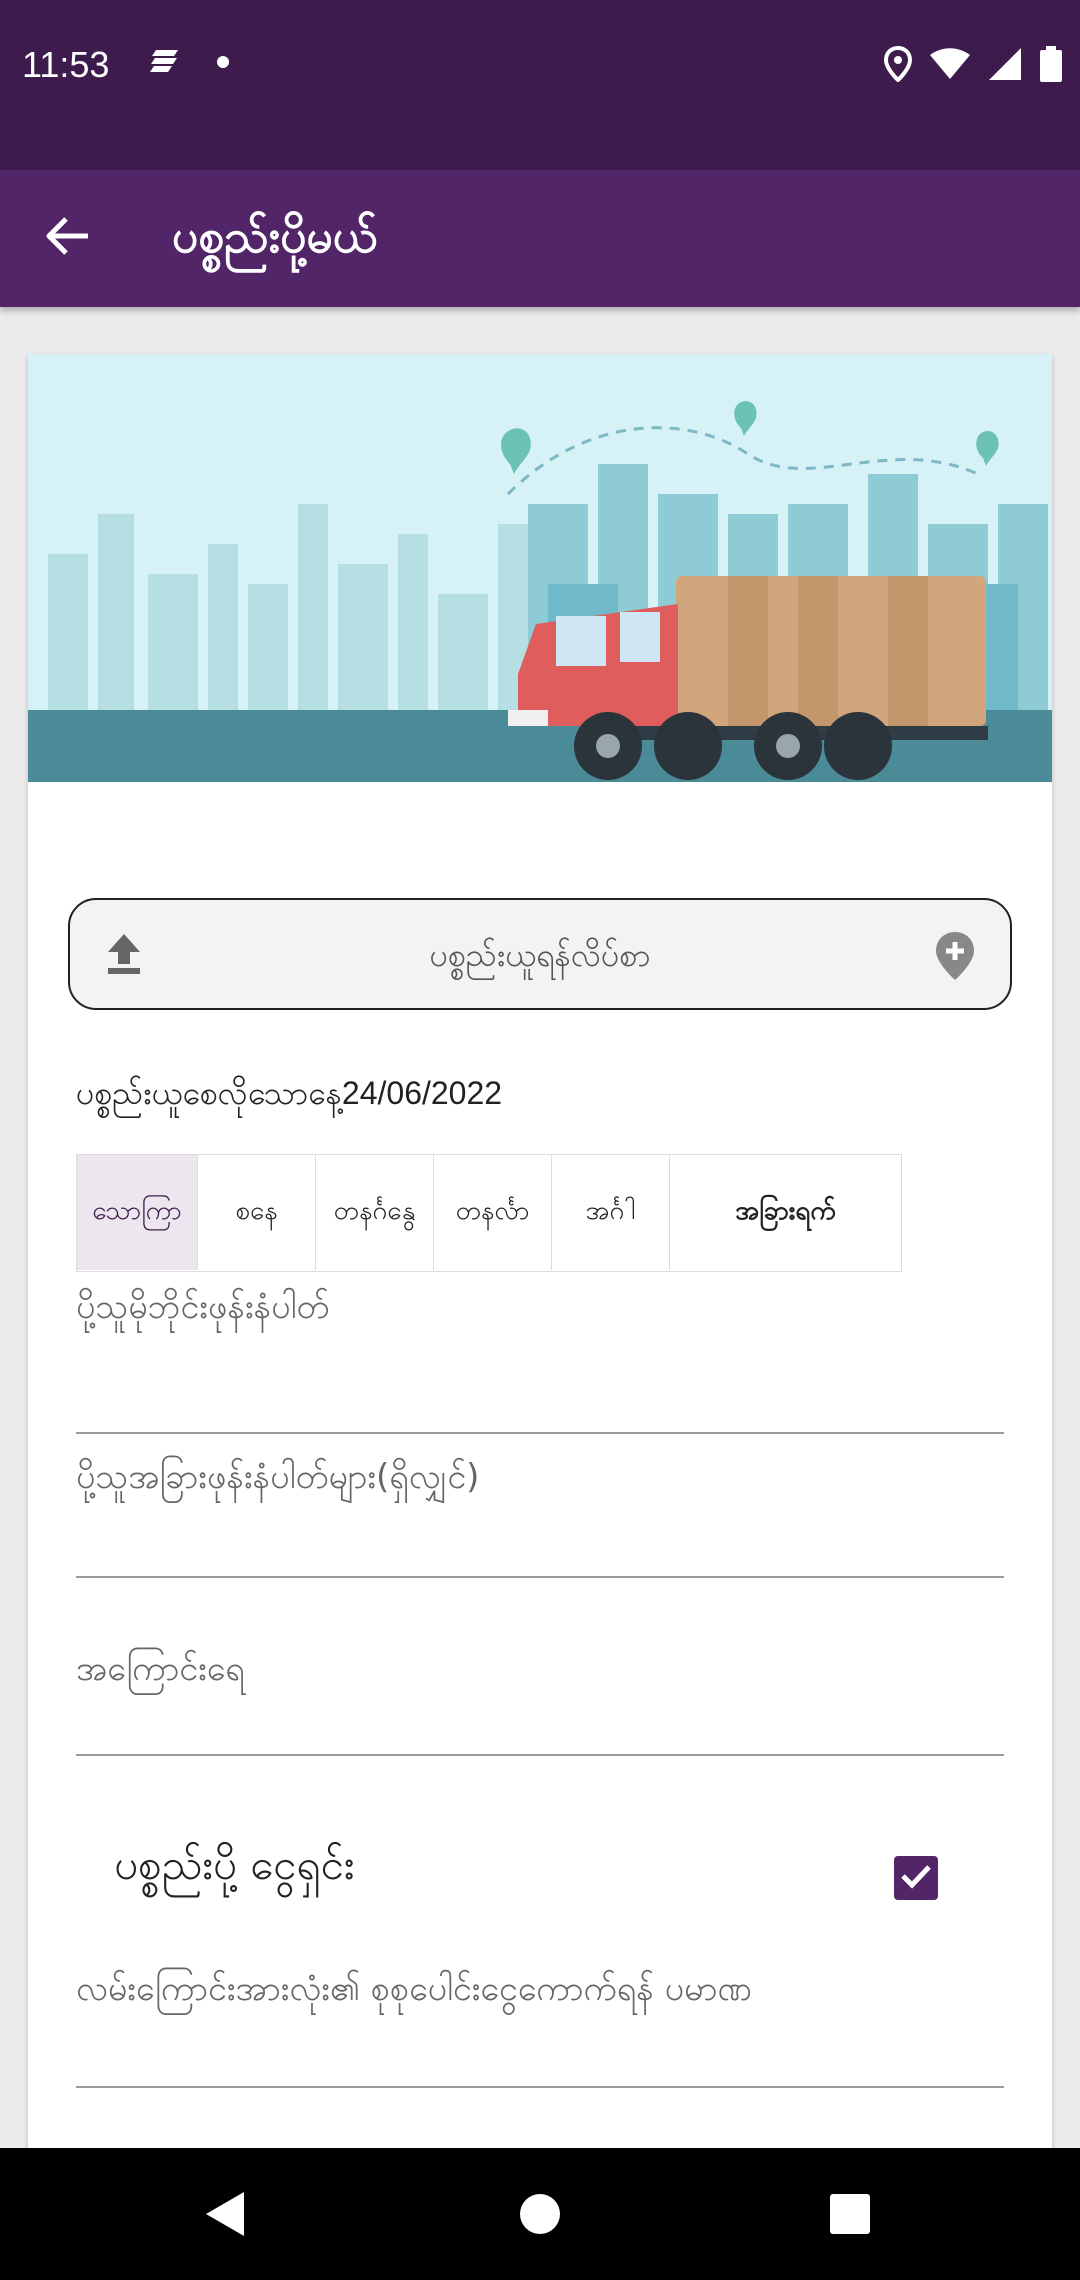 The width and height of the screenshot is (1080, 2280). Describe the element at coordinates (540, 238) in the screenshot. I see `app-bar: ပစ္စည်းပို့မယ်` at that location.